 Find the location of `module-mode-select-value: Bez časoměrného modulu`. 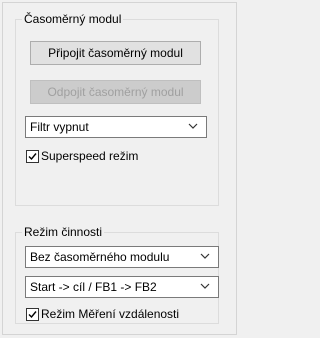

module-mode-select-value: Bez časoměrného modulu is located at coordinates (100, 257).